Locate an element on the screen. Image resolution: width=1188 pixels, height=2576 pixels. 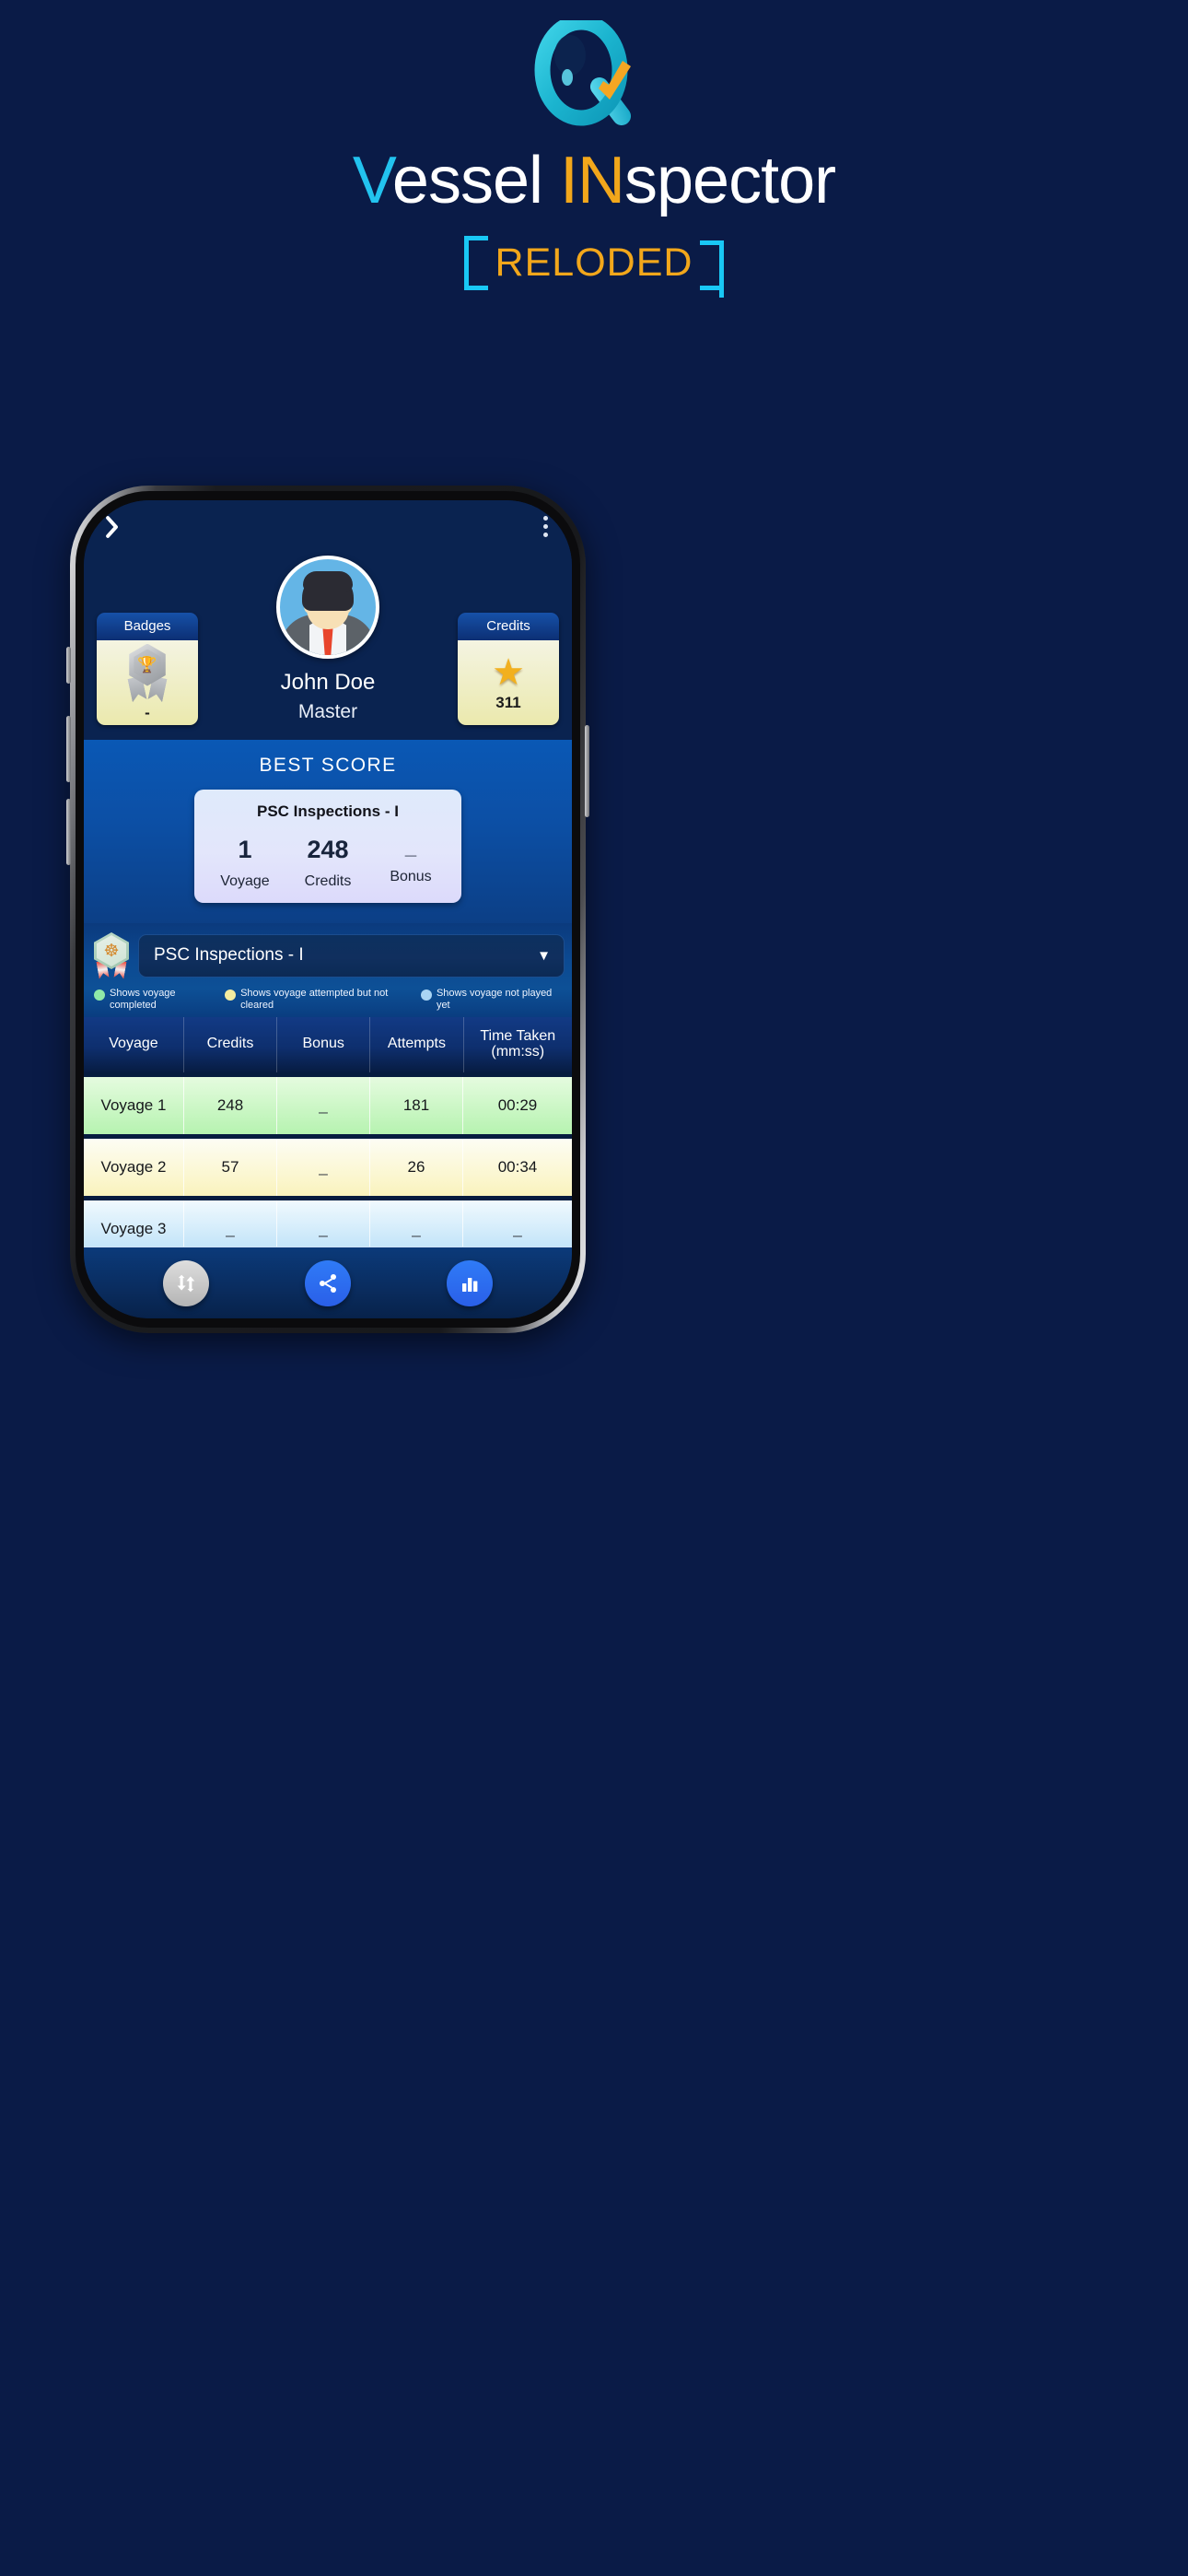
cell-attempts: 26 is located at coordinates (416, 1167).